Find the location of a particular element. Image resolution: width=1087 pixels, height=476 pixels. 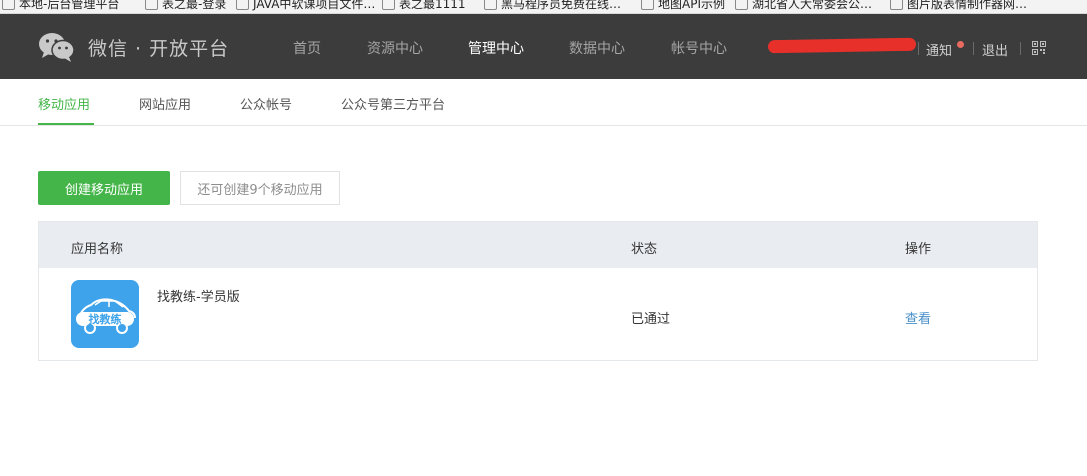

wechat-logo-icon is located at coordinates (57, 47).